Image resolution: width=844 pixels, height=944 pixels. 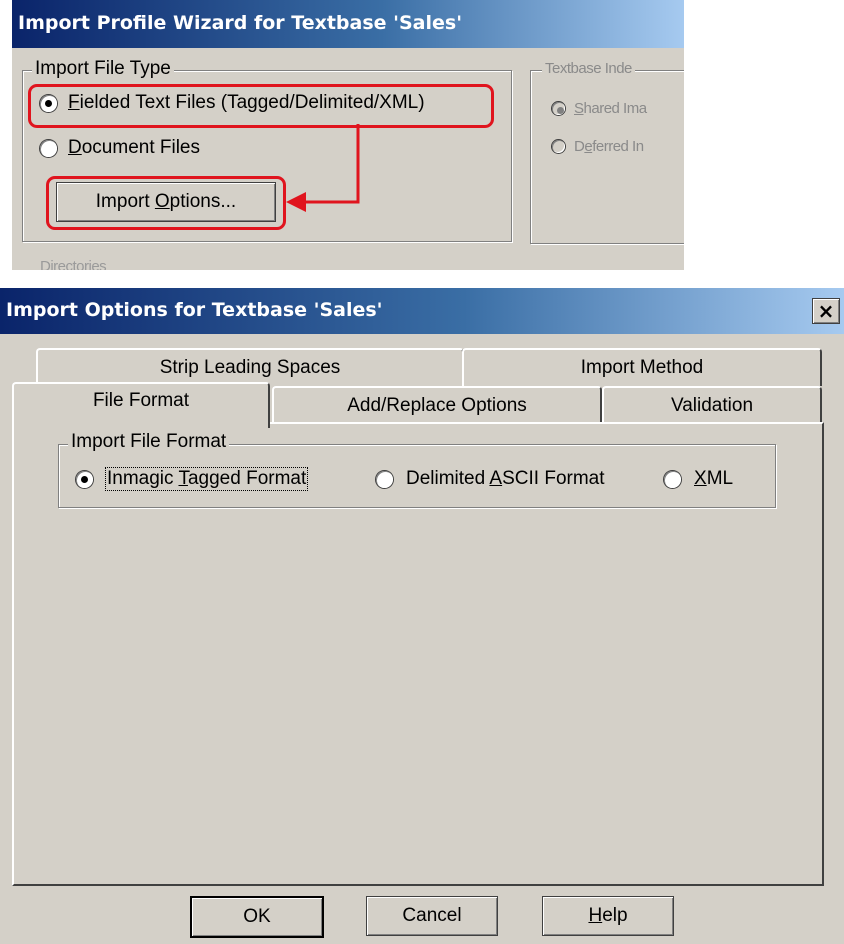 What do you see at coordinates (194, 310) in the screenshot?
I see `dialog-title: Import Options for Textbase 'Sales'` at bounding box center [194, 310].